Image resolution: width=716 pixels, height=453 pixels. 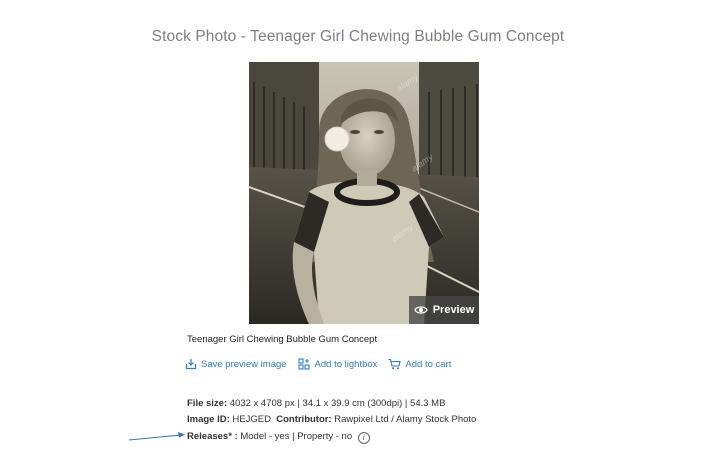 What do you see at coordinates (346, 364) in the screenshot?
I see `add-to-lightbox-label: Add to lightbox` at bounding box center [346, 364].